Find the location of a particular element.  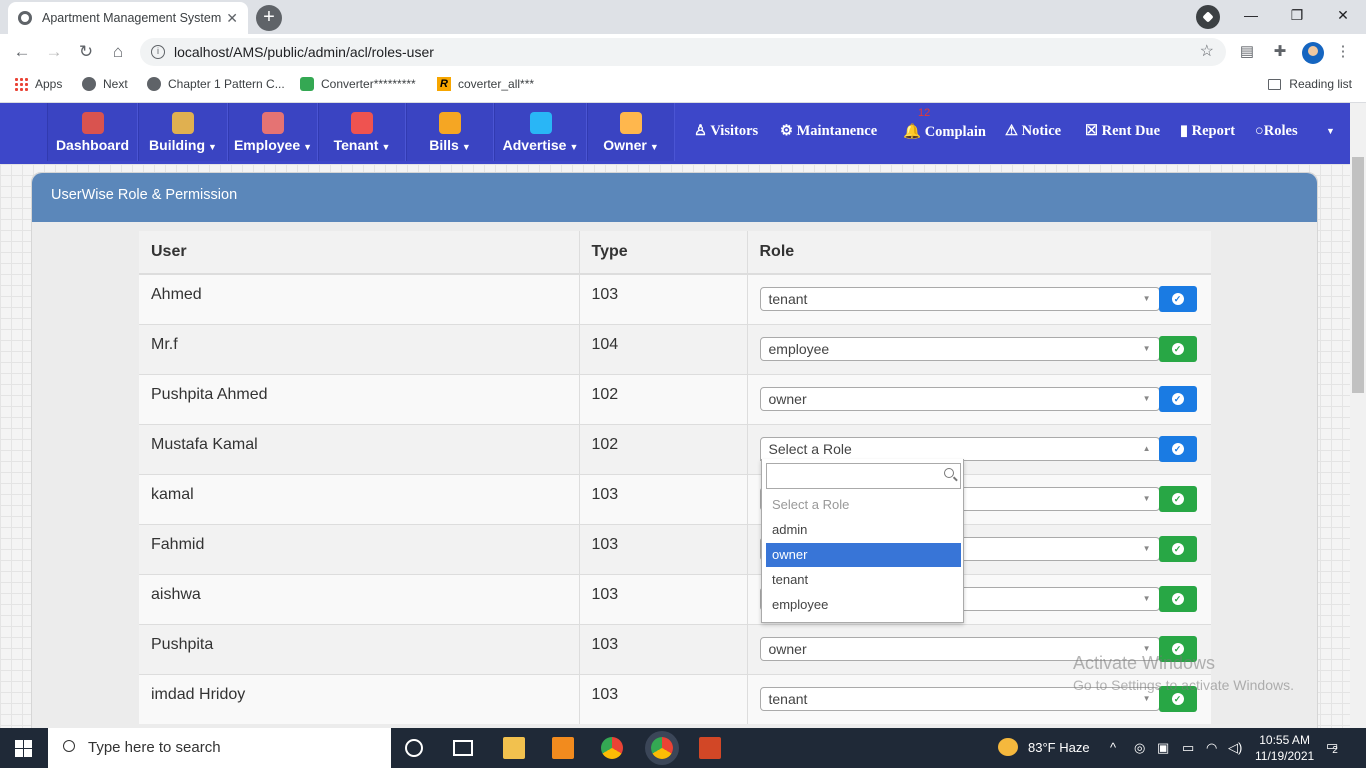

search-icon is located at coordinates (69, 746).